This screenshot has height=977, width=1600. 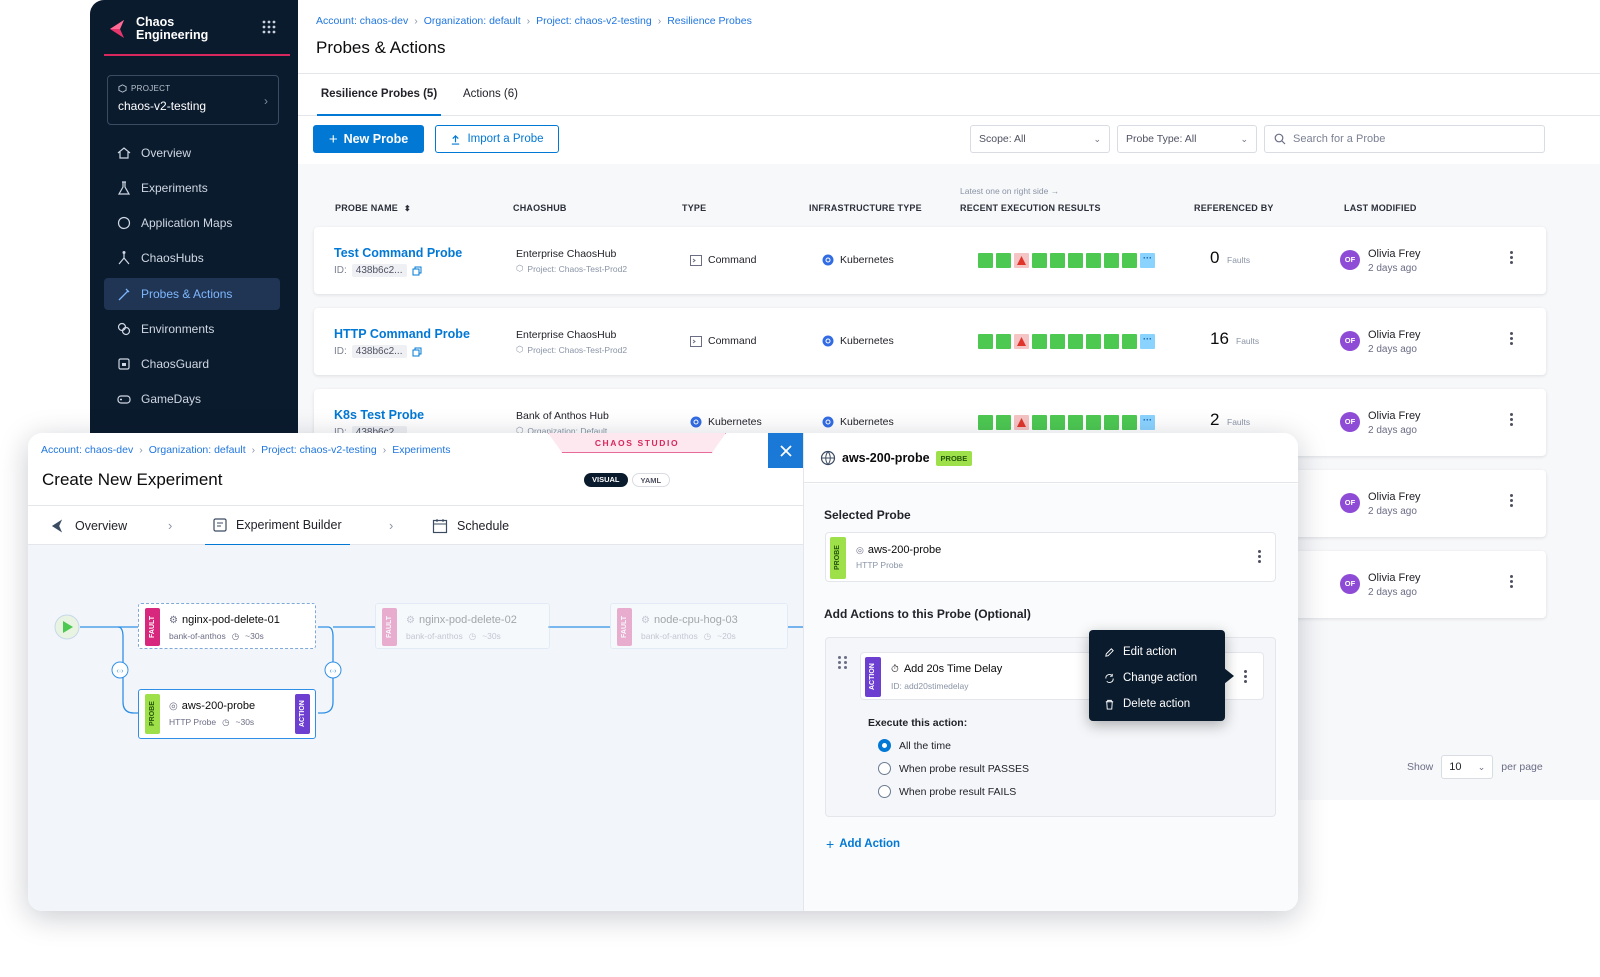 I want to click on project-name: chaos-v2-testing, so click(x=162, y=106).